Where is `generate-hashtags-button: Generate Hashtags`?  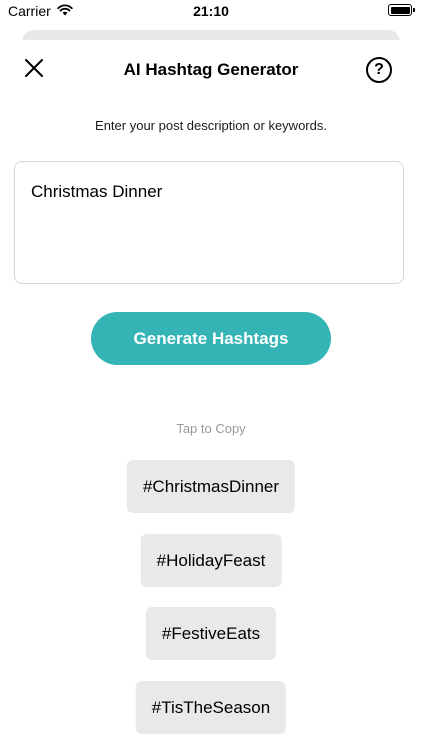 generate-hashtags-button: Generate Hashtags is located at coordinates (211, 338).